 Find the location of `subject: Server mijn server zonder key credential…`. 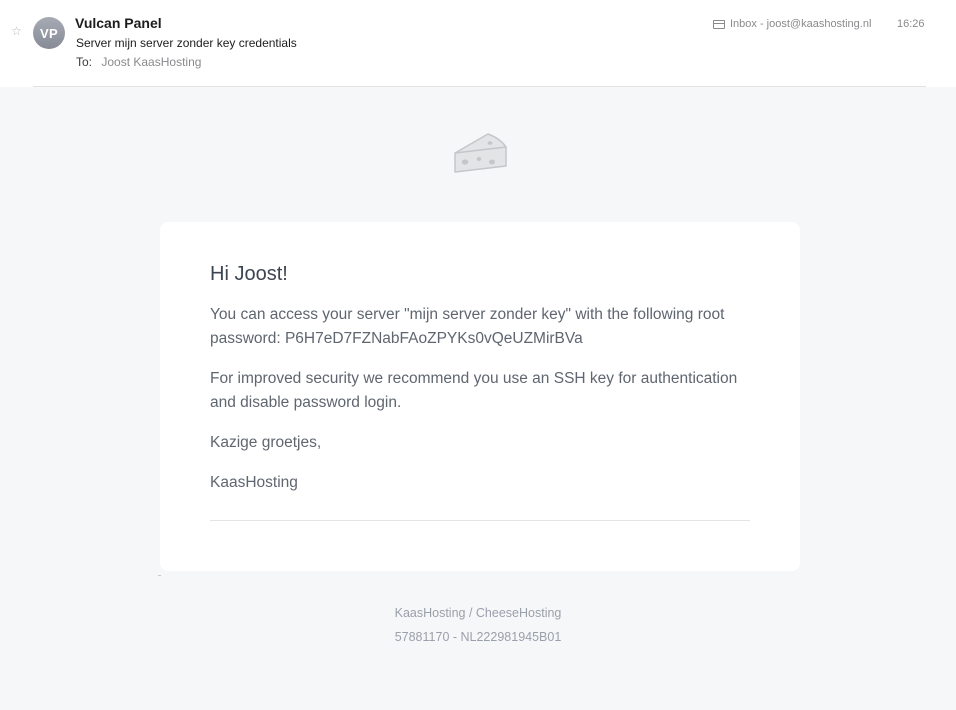

subject: Server mijn server zonder key credential… is located at coordinates (186, 43).